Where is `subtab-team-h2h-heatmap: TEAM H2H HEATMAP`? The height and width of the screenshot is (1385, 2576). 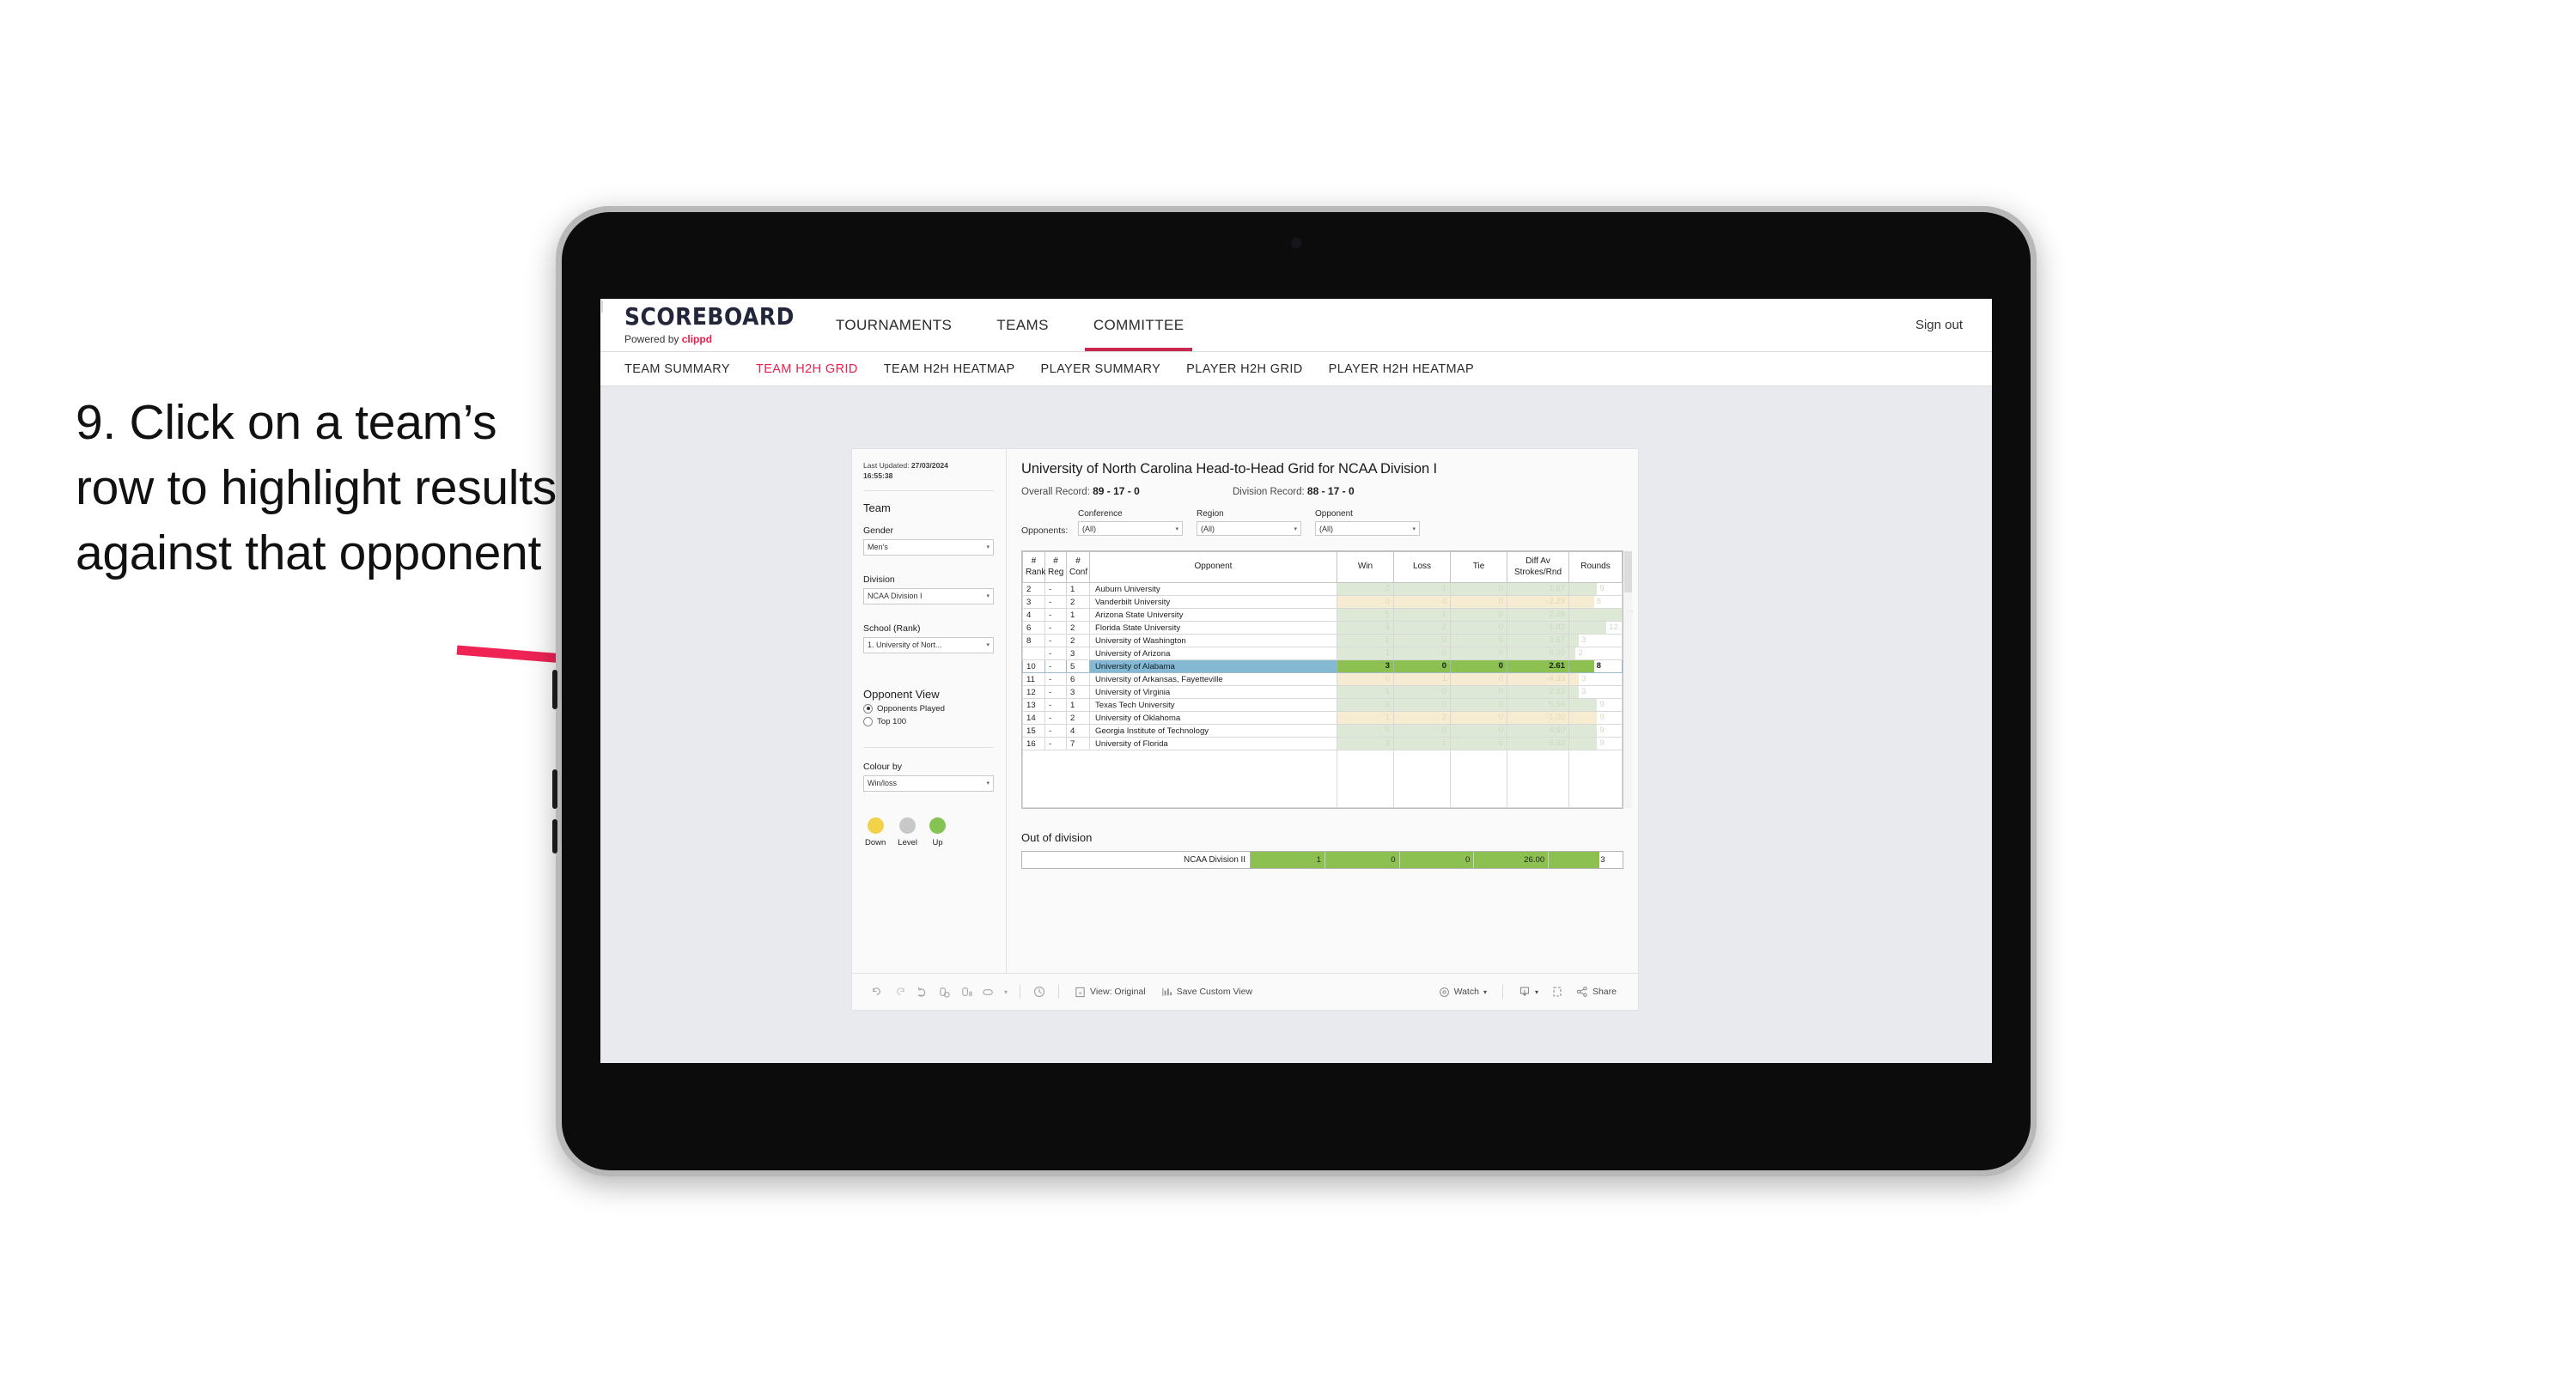
subtab-team-h2h-heatmap: TEAM H2H HEATMAP is located at coordinates (949, 369).